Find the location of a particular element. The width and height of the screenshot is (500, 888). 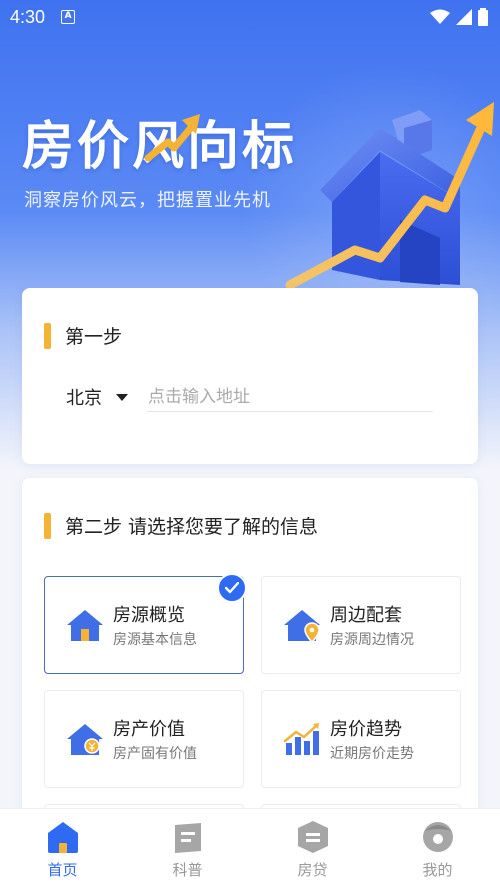

city-label: 北京 is located at coordinates (84, 397).